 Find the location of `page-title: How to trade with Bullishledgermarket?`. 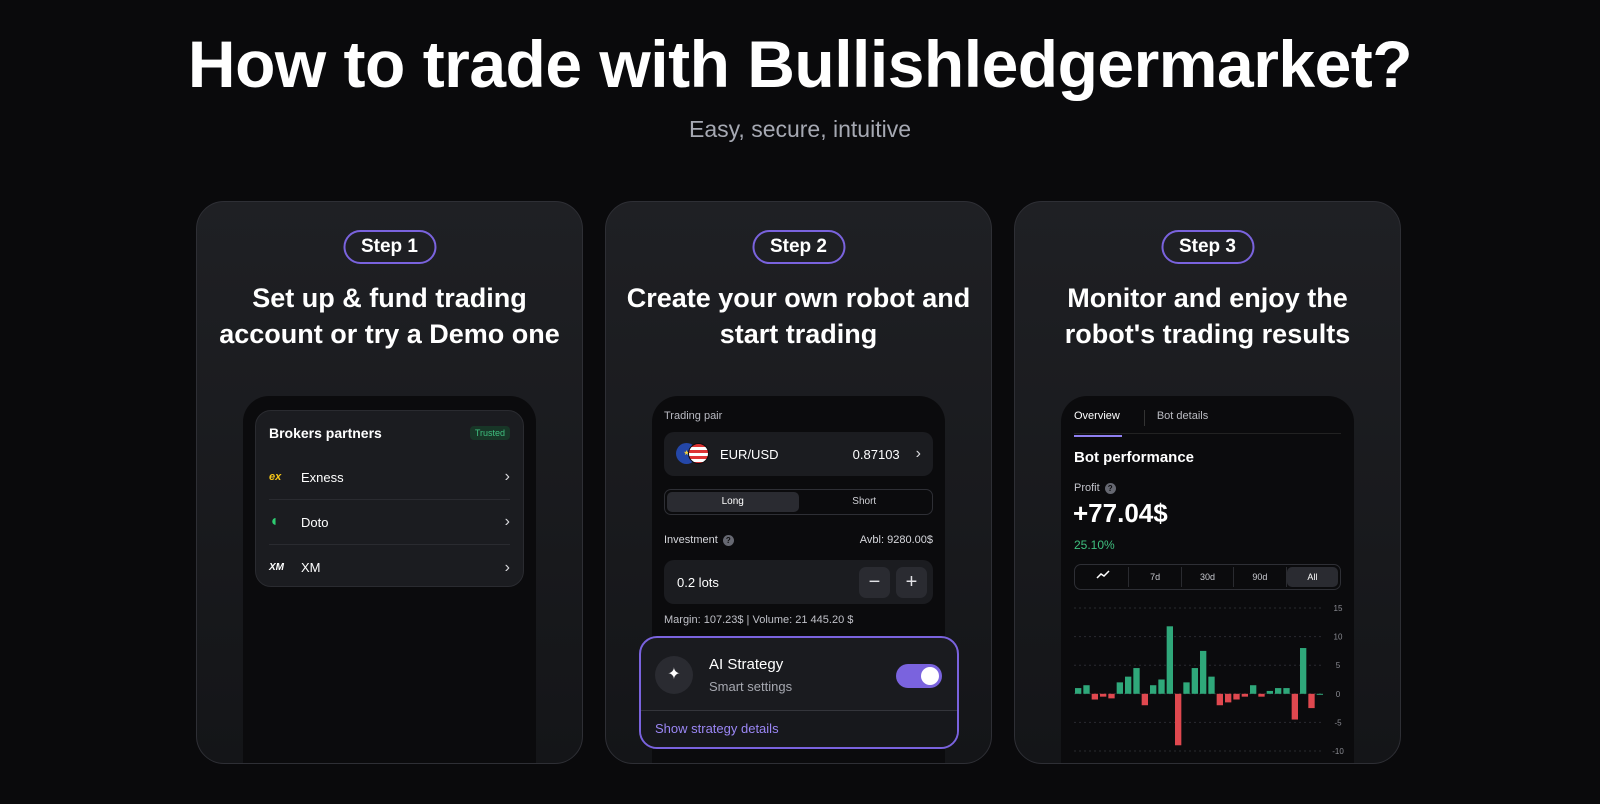

page-title: How to trade with Bullishledgermarket? is located at coordinates (800, 64).